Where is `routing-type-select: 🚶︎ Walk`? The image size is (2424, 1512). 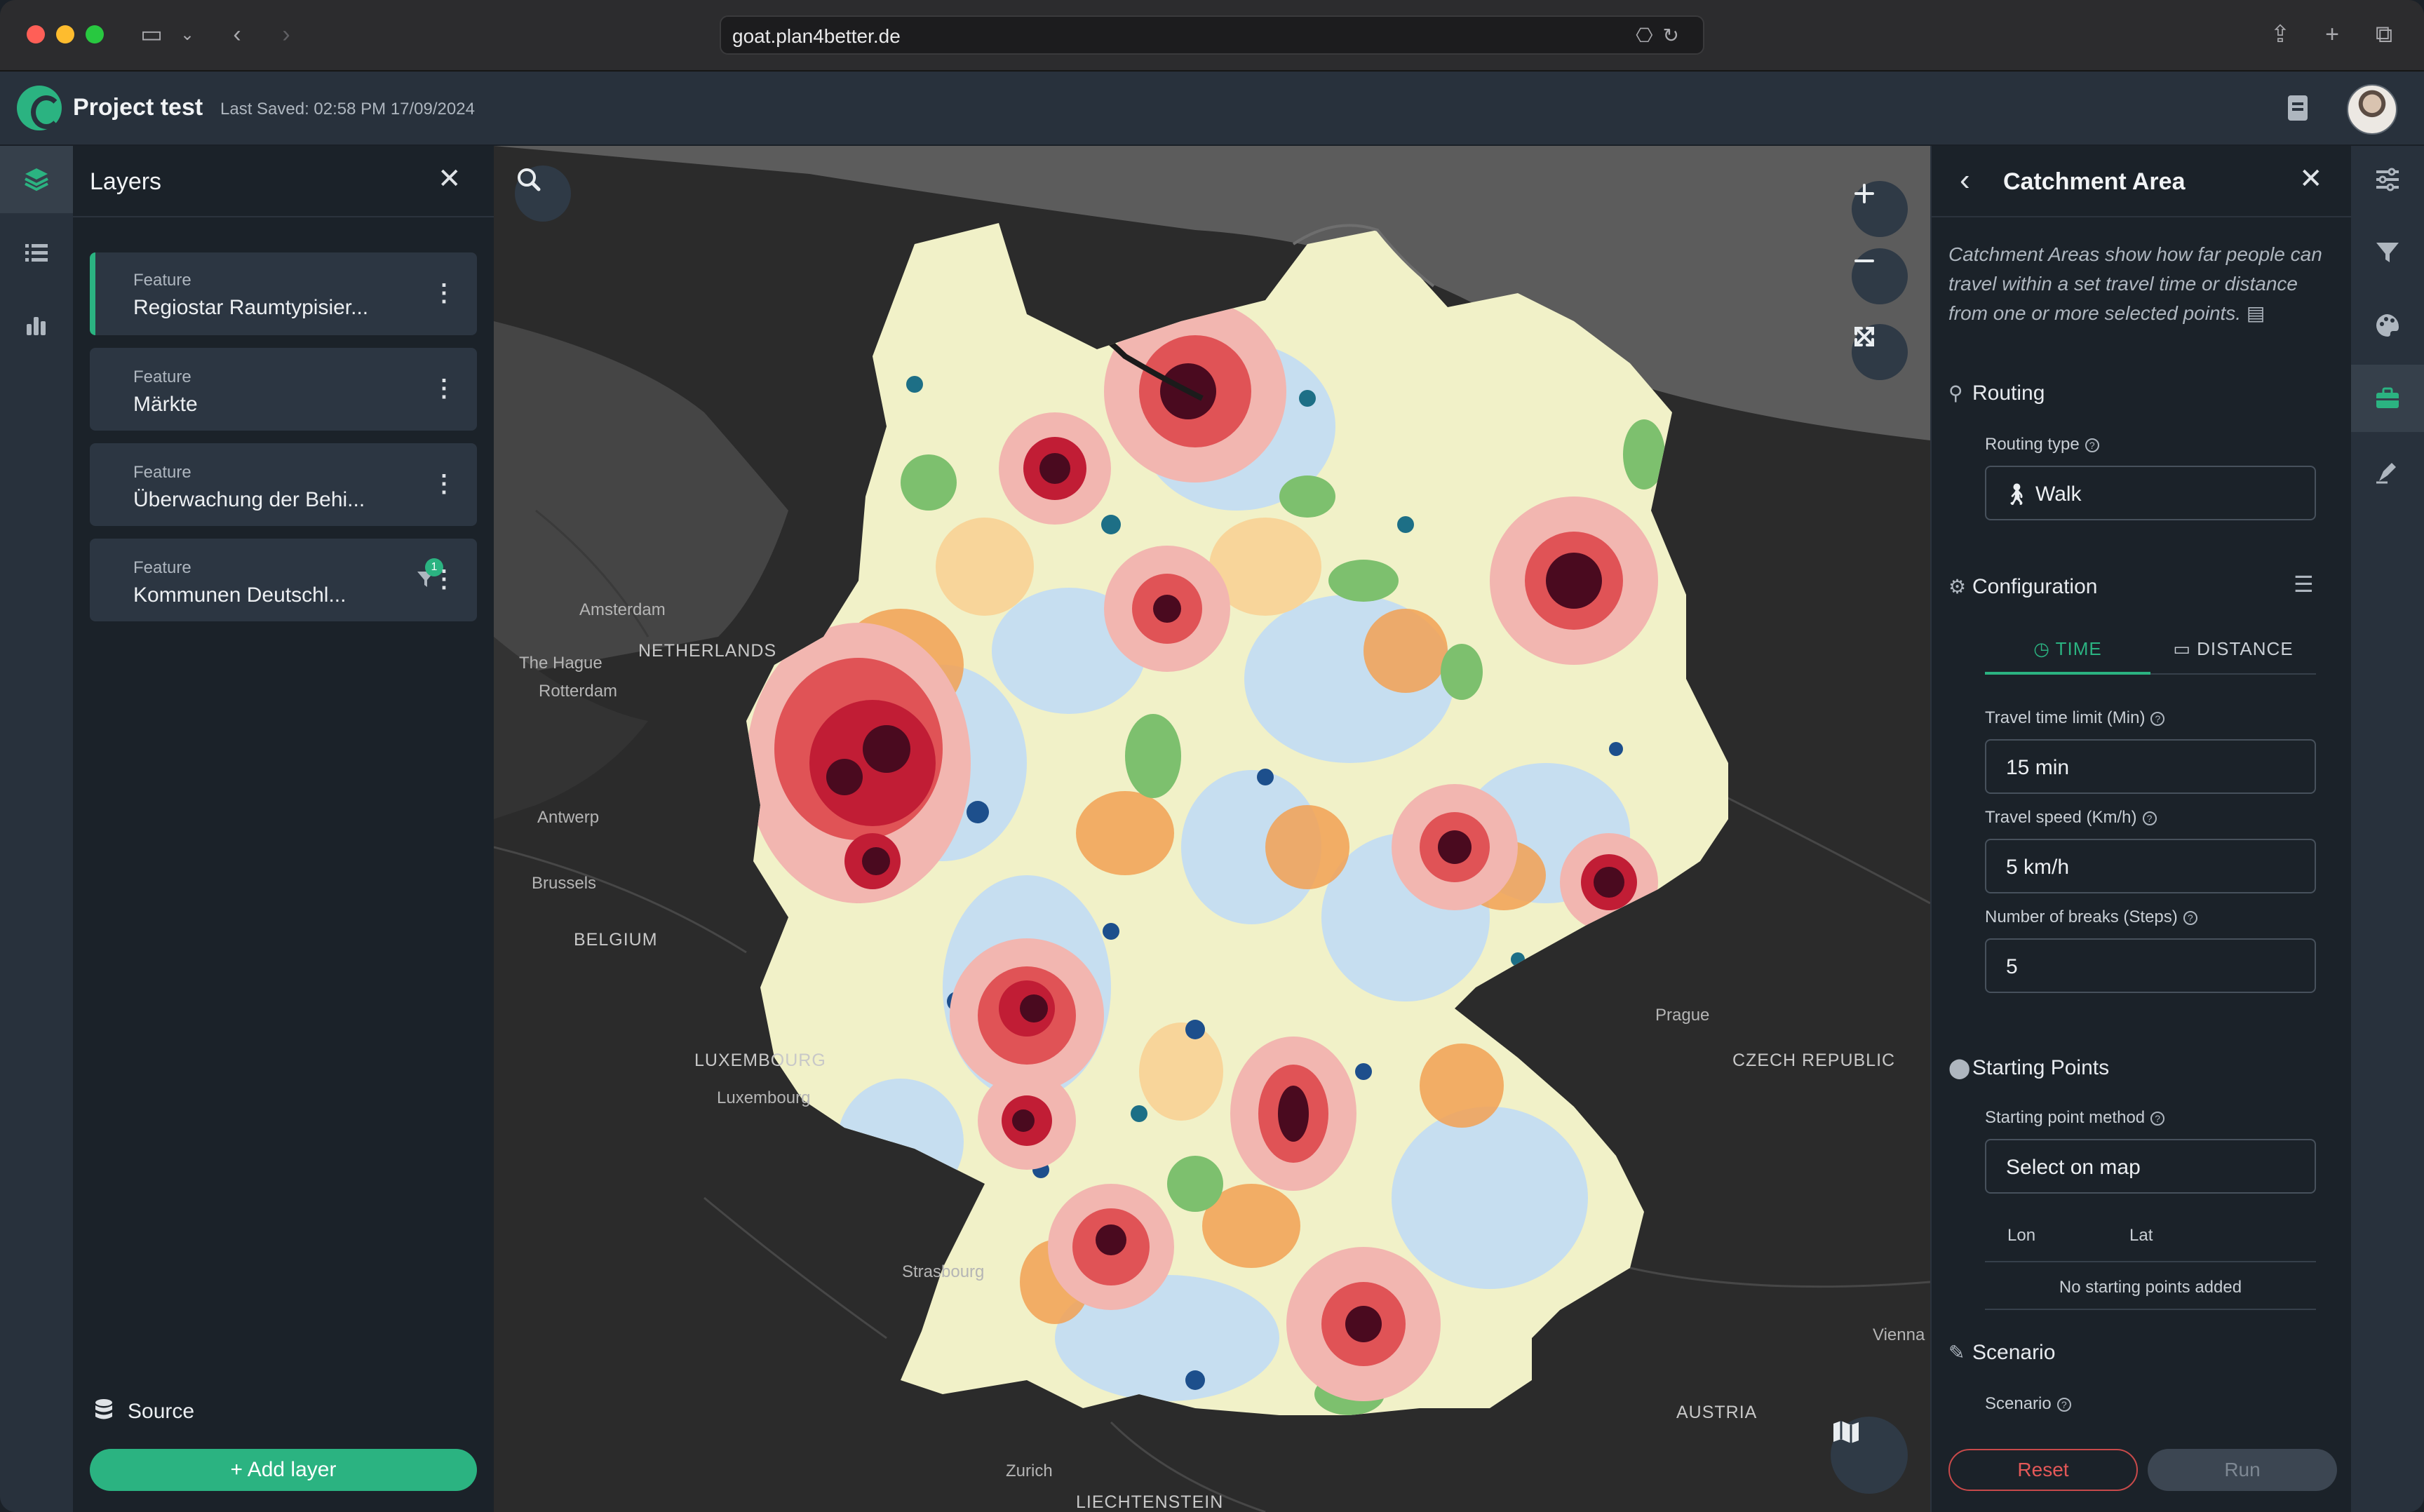
routing-type-select: 🚶︎ Walk is located at coordinates (2150, 493).